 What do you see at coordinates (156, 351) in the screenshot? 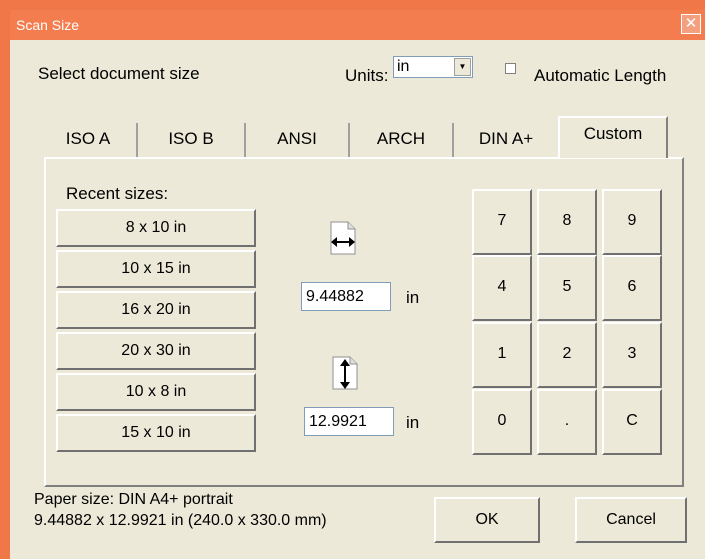
I see `recent-size-button: 20 x 30 in` at bounding box center [156, 351].